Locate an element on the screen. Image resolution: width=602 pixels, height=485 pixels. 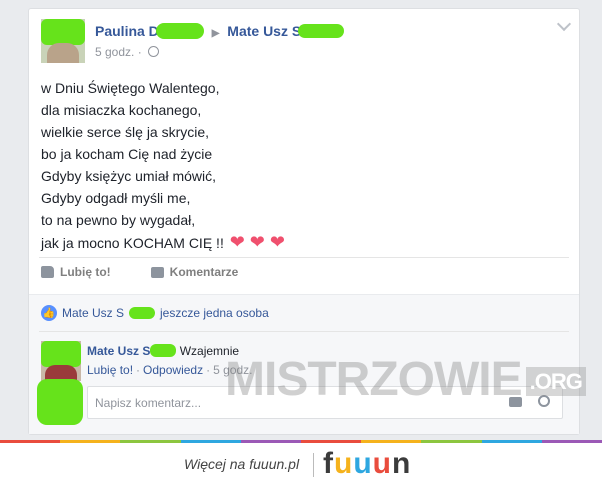
poem-line: to na pewno by wygadał, is located at coordinates (118, 220).